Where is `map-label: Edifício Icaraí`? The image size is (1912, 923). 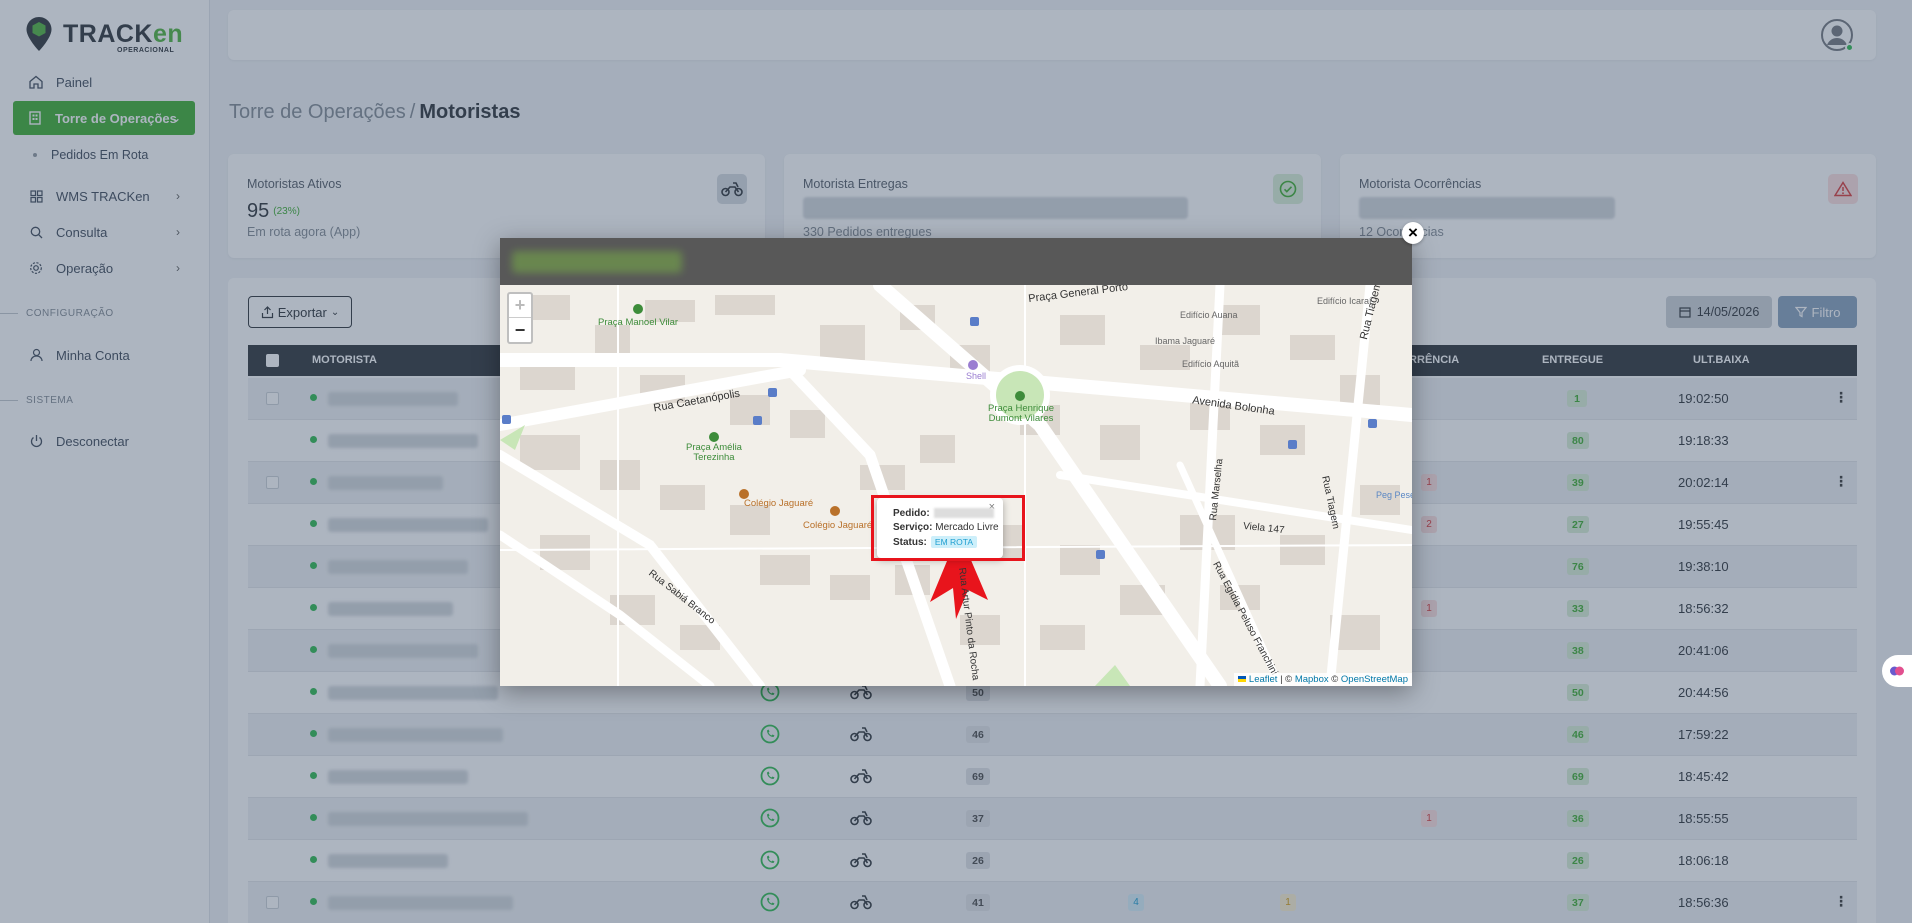
map-label: Edifício Icaraí is located at coordinates (1344, 301).